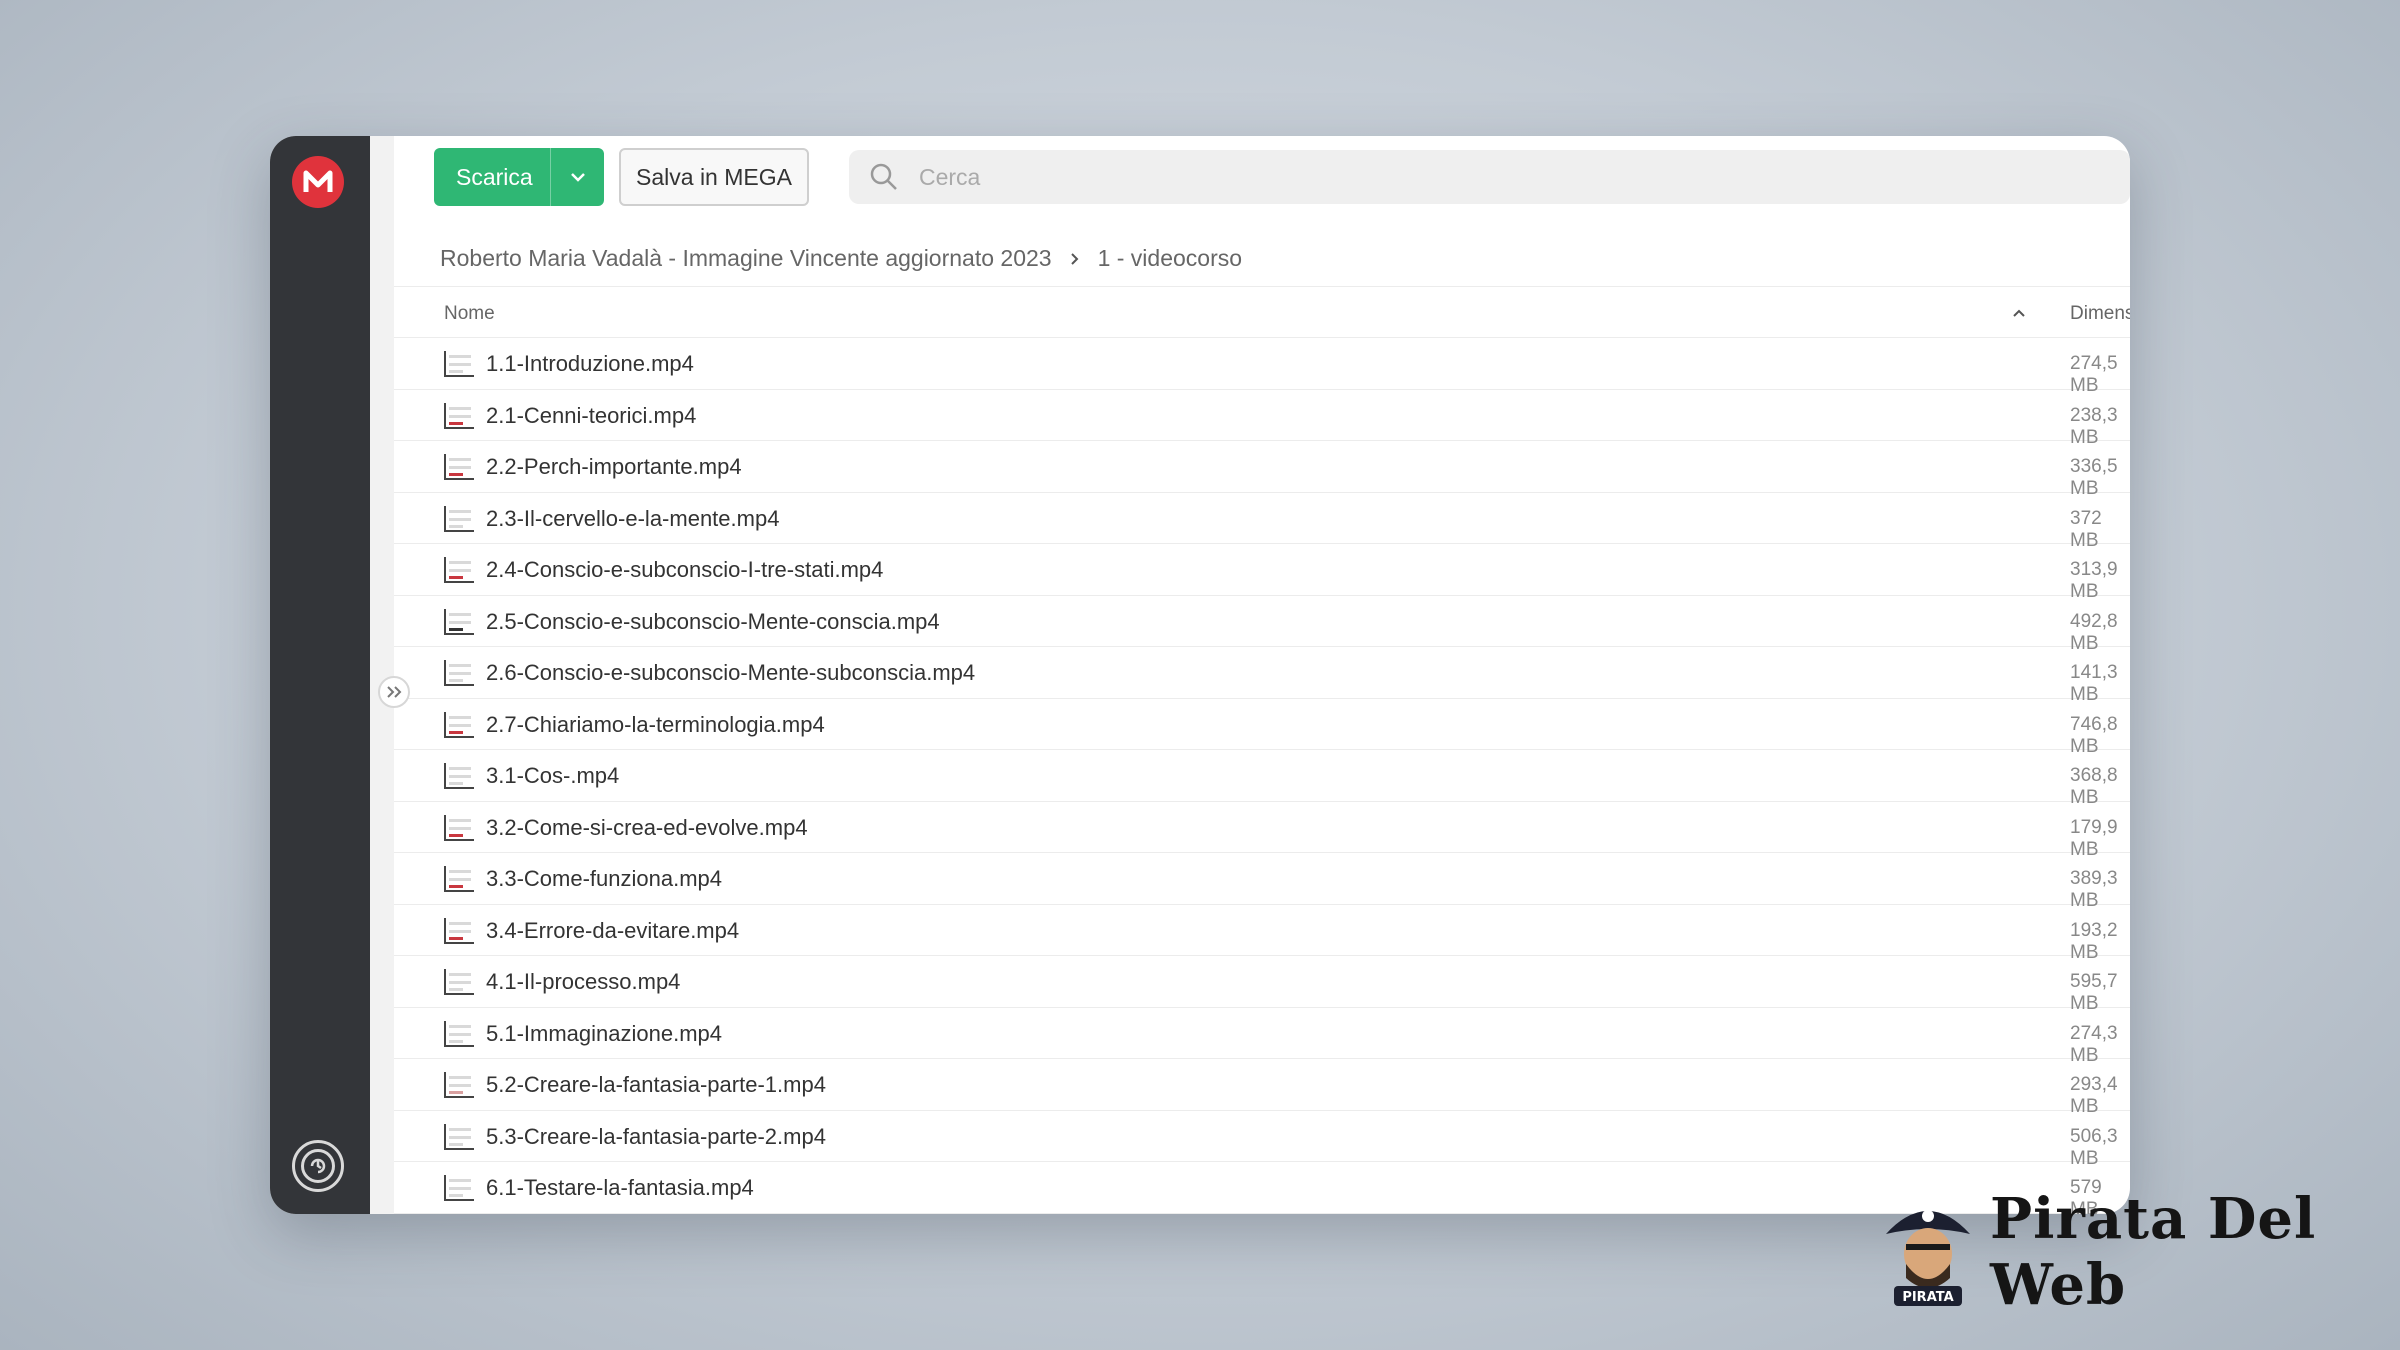  I want to click on file-name: 5.3-Creare-la-fantasia-parte-2.mp4, so click(656, 1136).